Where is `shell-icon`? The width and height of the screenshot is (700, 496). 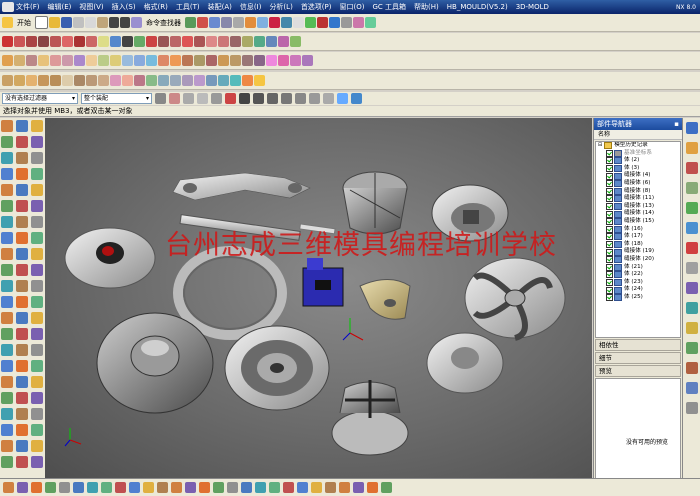
shell-icon is located at coordinates (187, 60).